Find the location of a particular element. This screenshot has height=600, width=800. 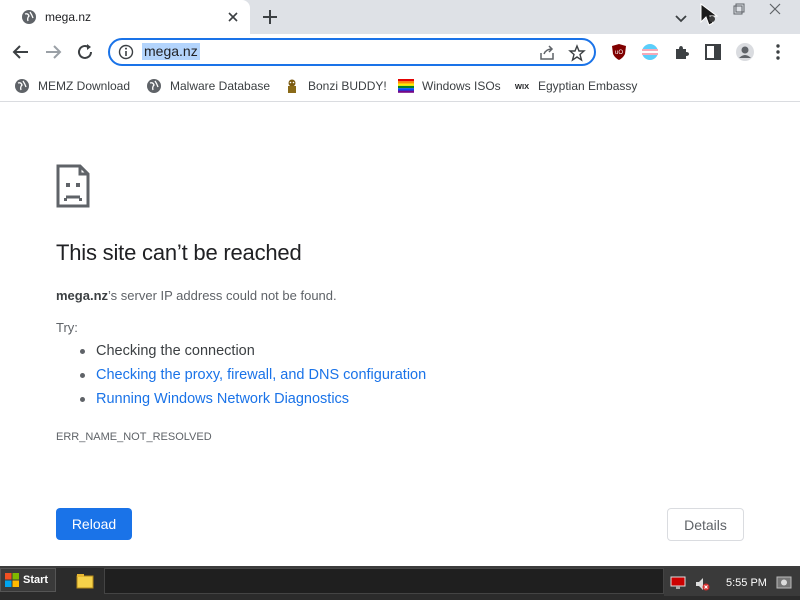

ublock-origin-icon: uO is located at coordinates (619, 52).